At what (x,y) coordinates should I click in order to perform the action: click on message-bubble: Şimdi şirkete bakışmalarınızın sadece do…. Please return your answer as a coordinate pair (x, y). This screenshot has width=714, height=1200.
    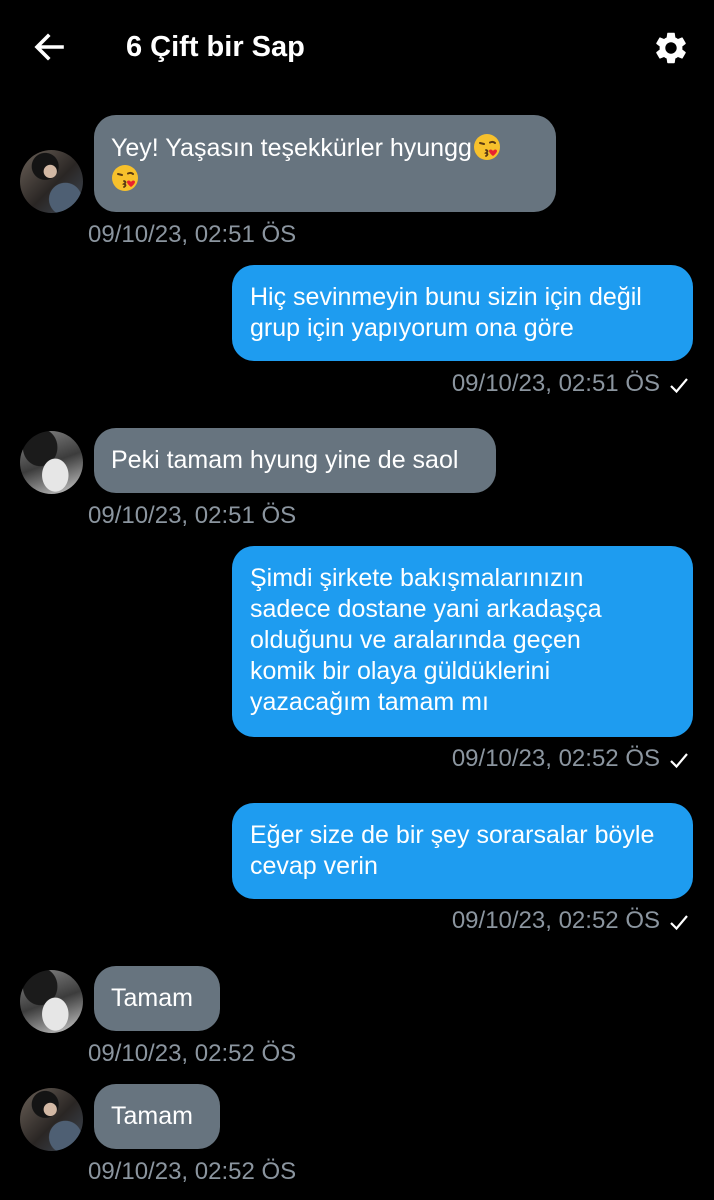
    Looking at the image, I should click on (462, 641).